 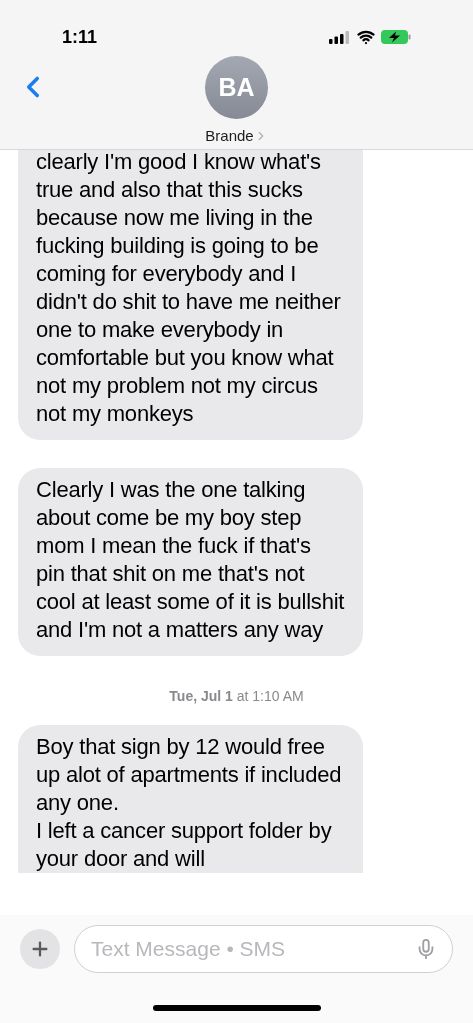 I want to click on add-button, so click(x=40, y=949).